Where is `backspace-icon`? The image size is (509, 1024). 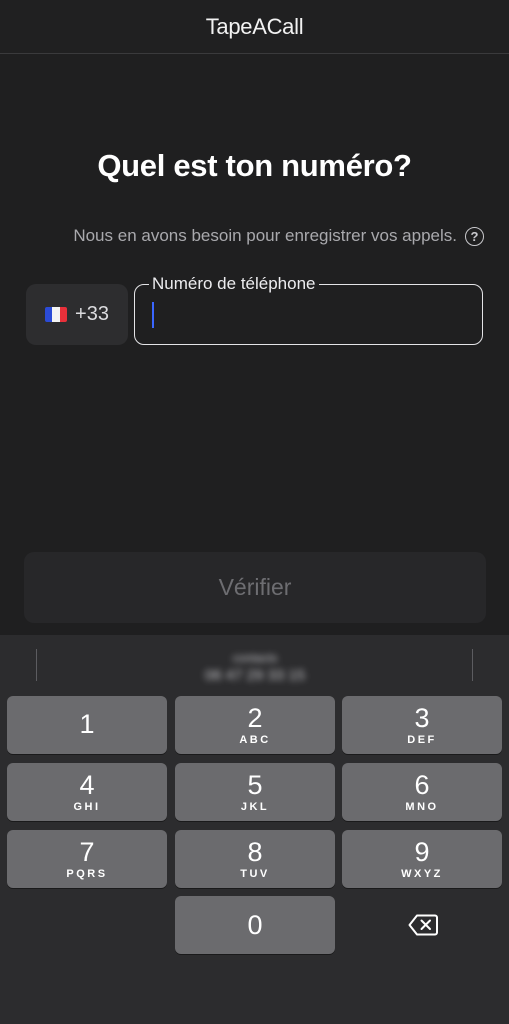
backspace-icon is located at coordinates (423, 925).